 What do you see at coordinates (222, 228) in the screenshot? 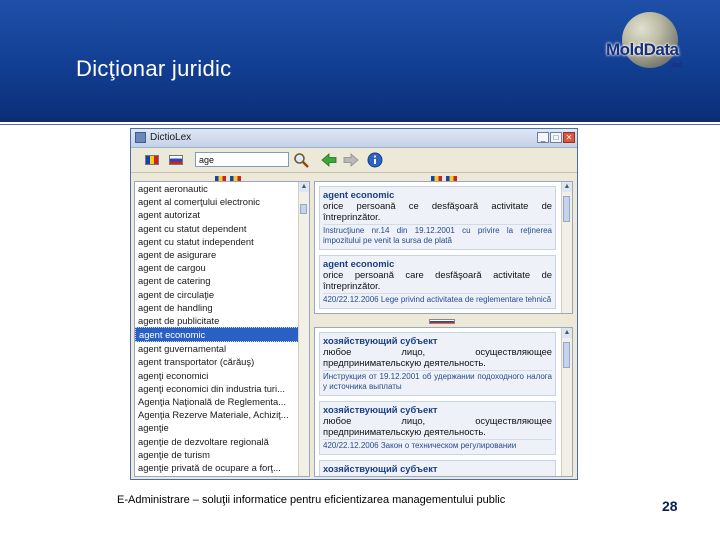
I see `list-item: agent cu statut dependent` at bounding box center [222, 228].